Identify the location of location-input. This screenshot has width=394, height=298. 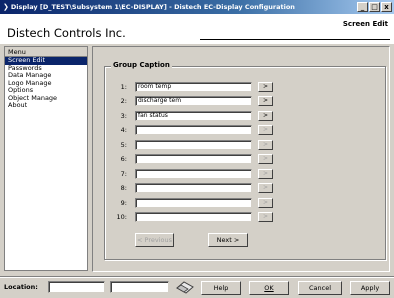
(76, 287).